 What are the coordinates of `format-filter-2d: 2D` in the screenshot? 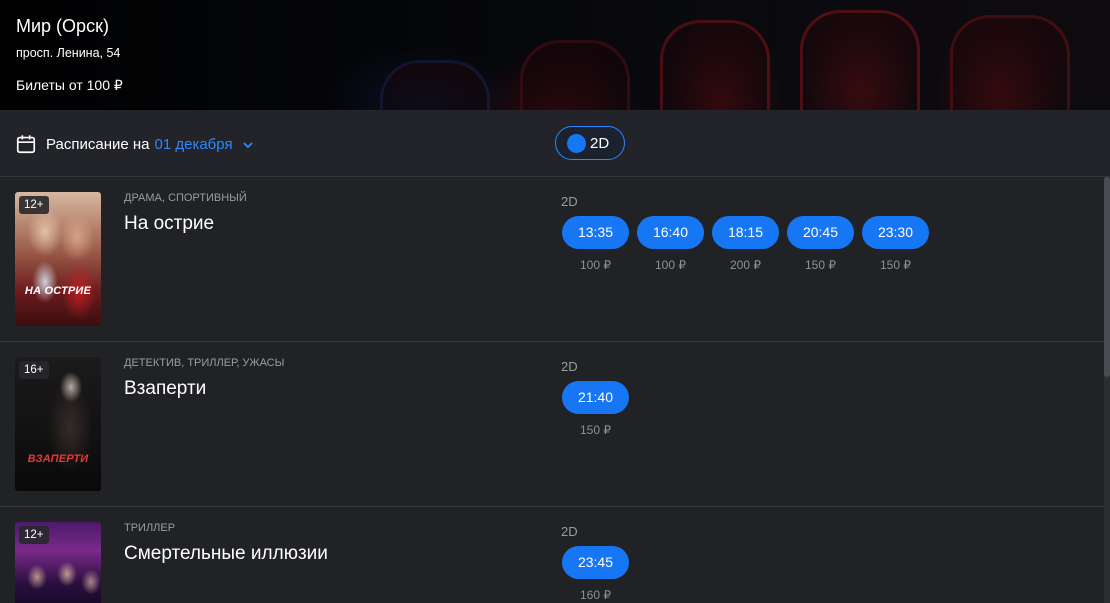 It's located at (590, 143).